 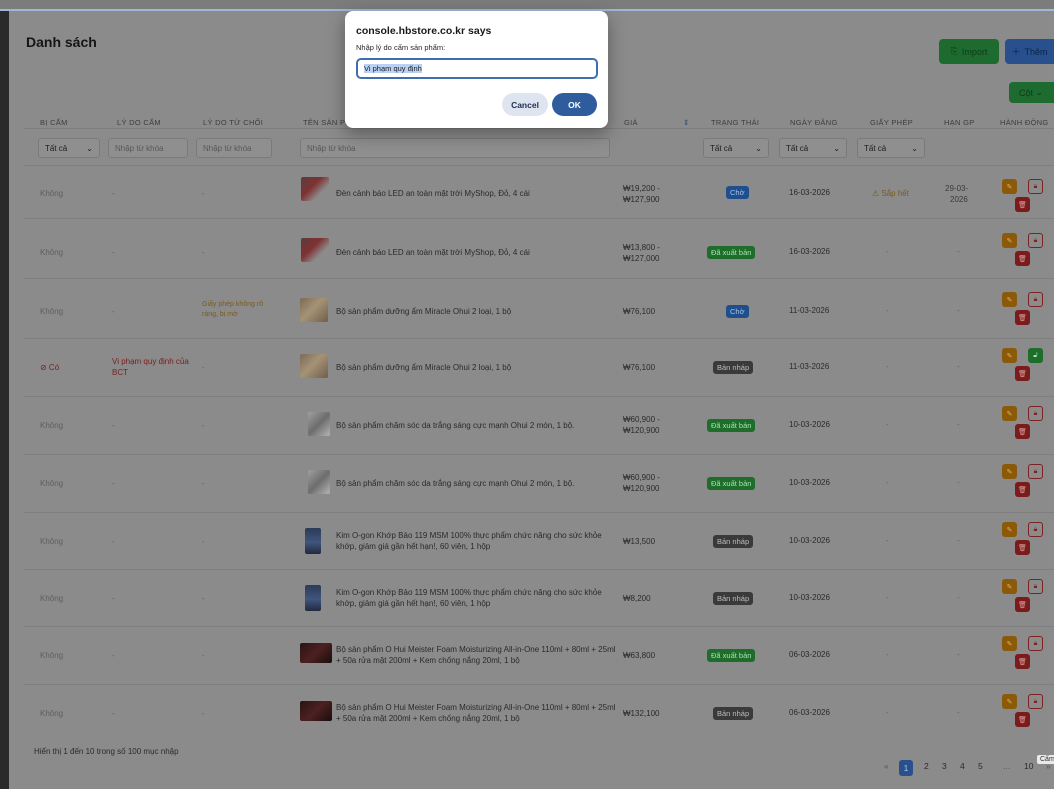 I want to click on license-badge: ⚠ Sắp hết, so click(x=890, y=193).